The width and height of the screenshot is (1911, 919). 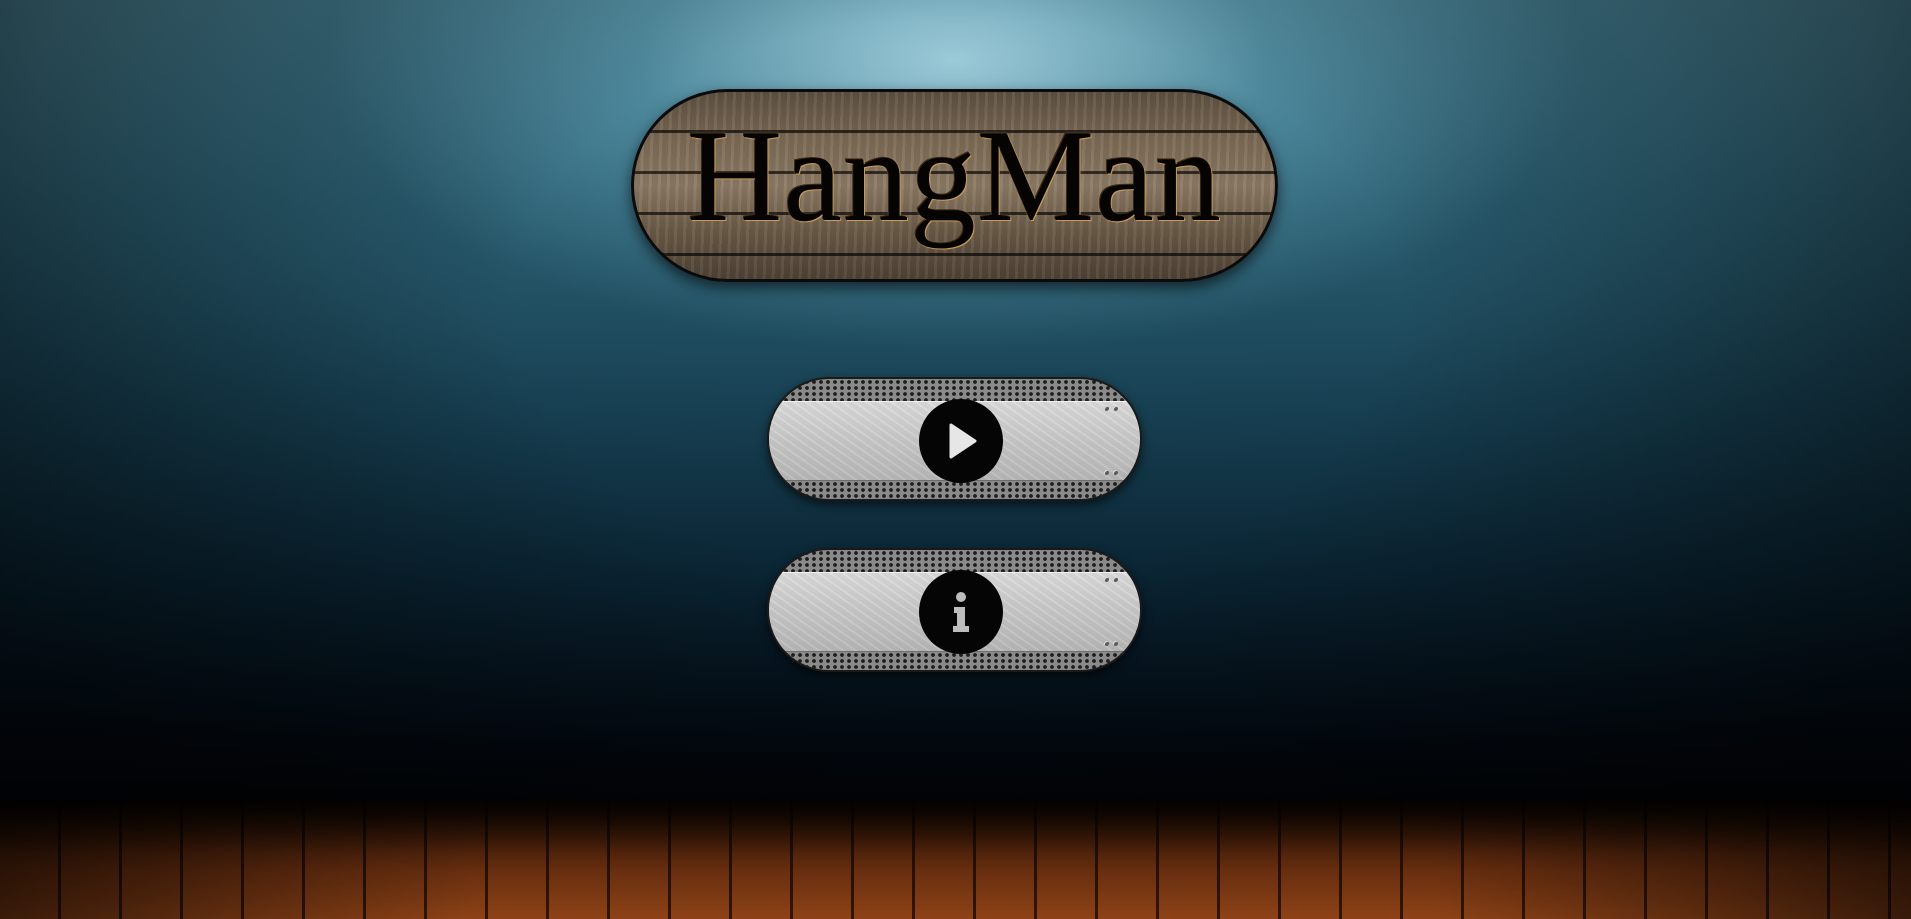 I want to click on play-icon, so click(x=961, y=441).